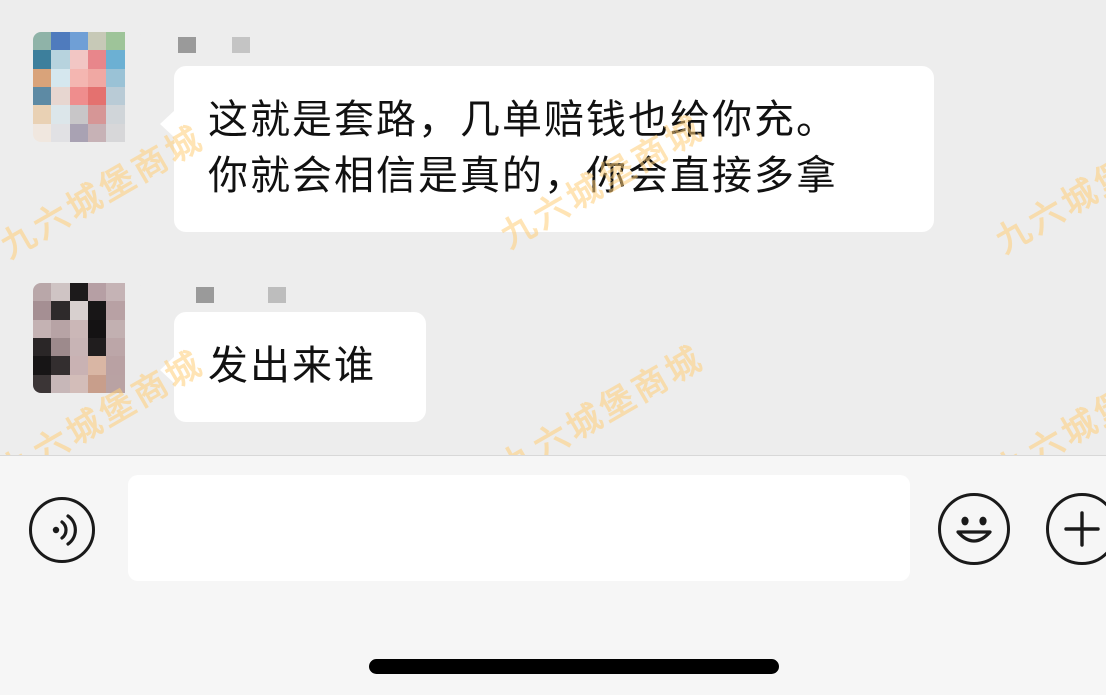 Image resolution: width=1106 pixels, height=695 pixels. What do you see at coordinates (574, 666) in the screenshot?
I see `home-indicator` at bounding box center [574, 666].